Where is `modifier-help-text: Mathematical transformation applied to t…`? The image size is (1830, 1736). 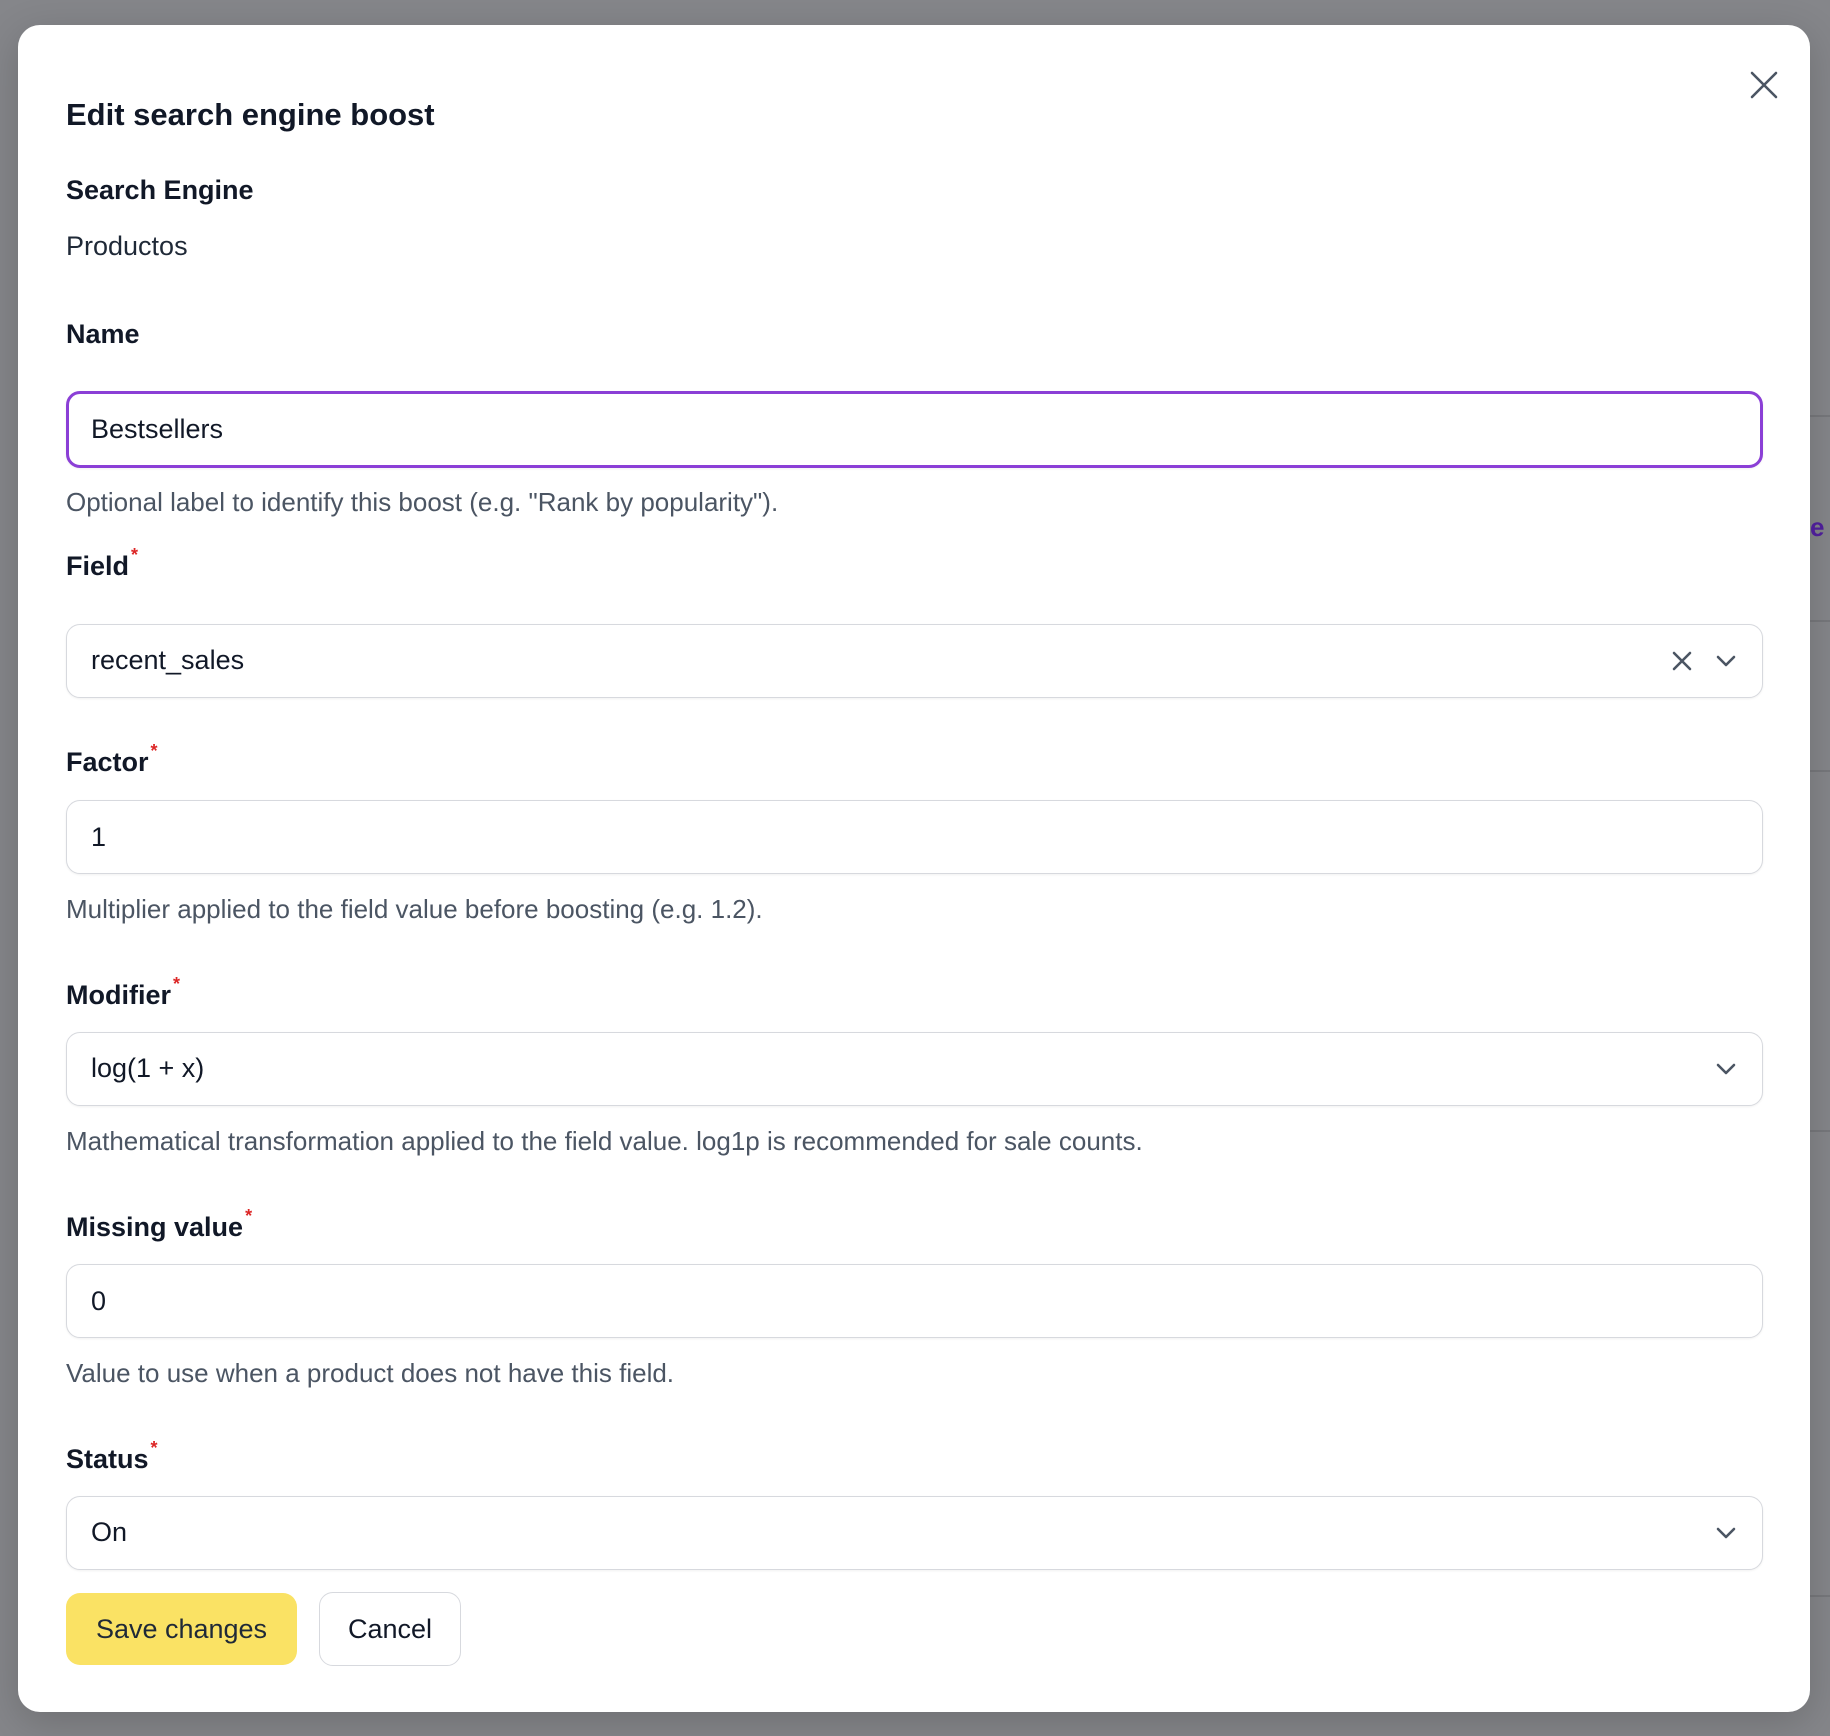 modifier-help-text: Mathematical transformation applied to t… is located at coordinates (604, 1141).